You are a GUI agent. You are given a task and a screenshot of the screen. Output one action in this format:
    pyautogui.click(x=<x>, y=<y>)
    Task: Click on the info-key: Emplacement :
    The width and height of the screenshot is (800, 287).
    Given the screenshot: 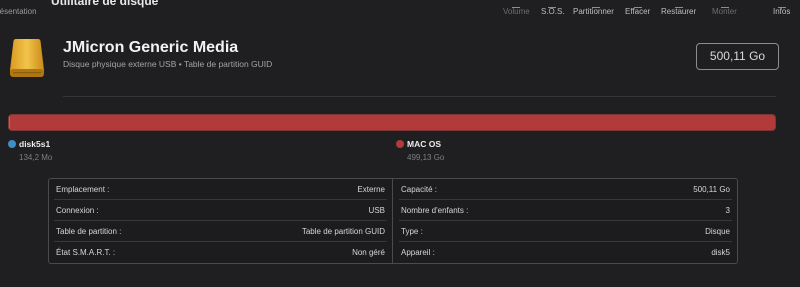 What is the action you would take?
    pyautogui.click(x=83, y=189)
    